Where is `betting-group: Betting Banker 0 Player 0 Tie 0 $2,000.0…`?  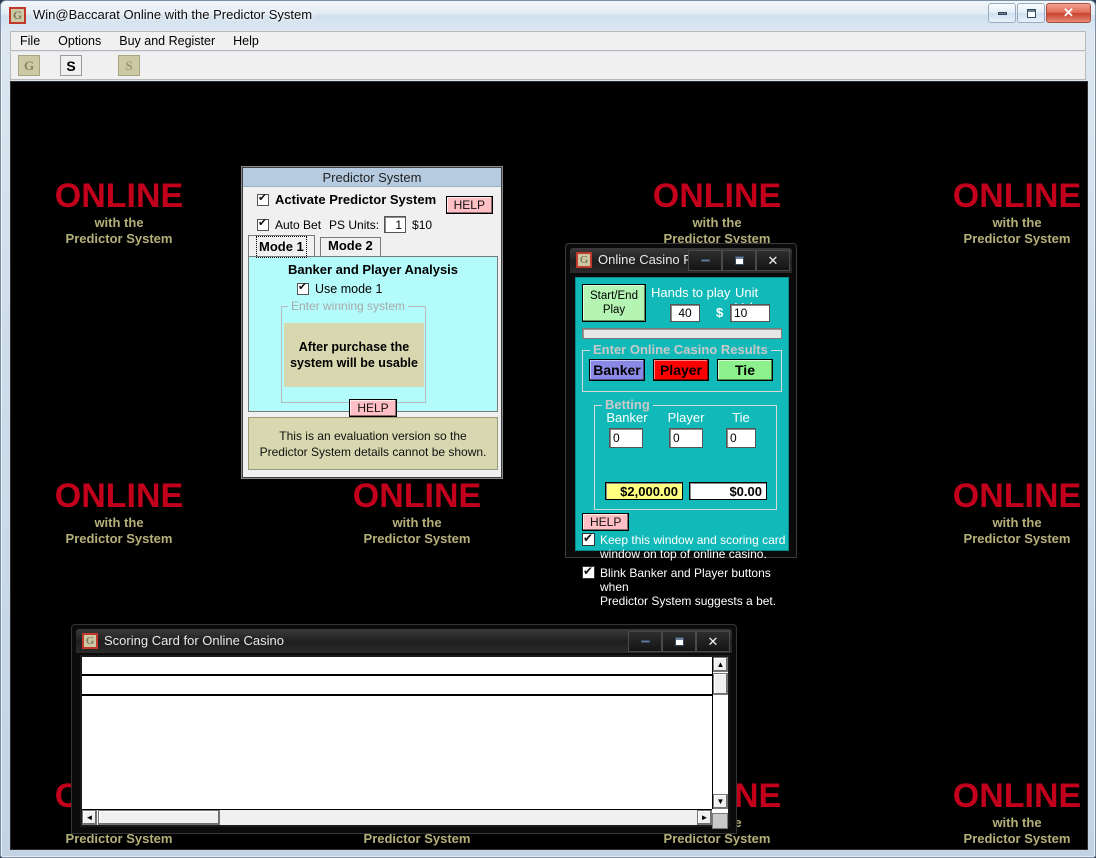
betting-group: Betting Banker 0 Player 0 Tie 0 $2,000.0… is located at coordinates (685, 453).